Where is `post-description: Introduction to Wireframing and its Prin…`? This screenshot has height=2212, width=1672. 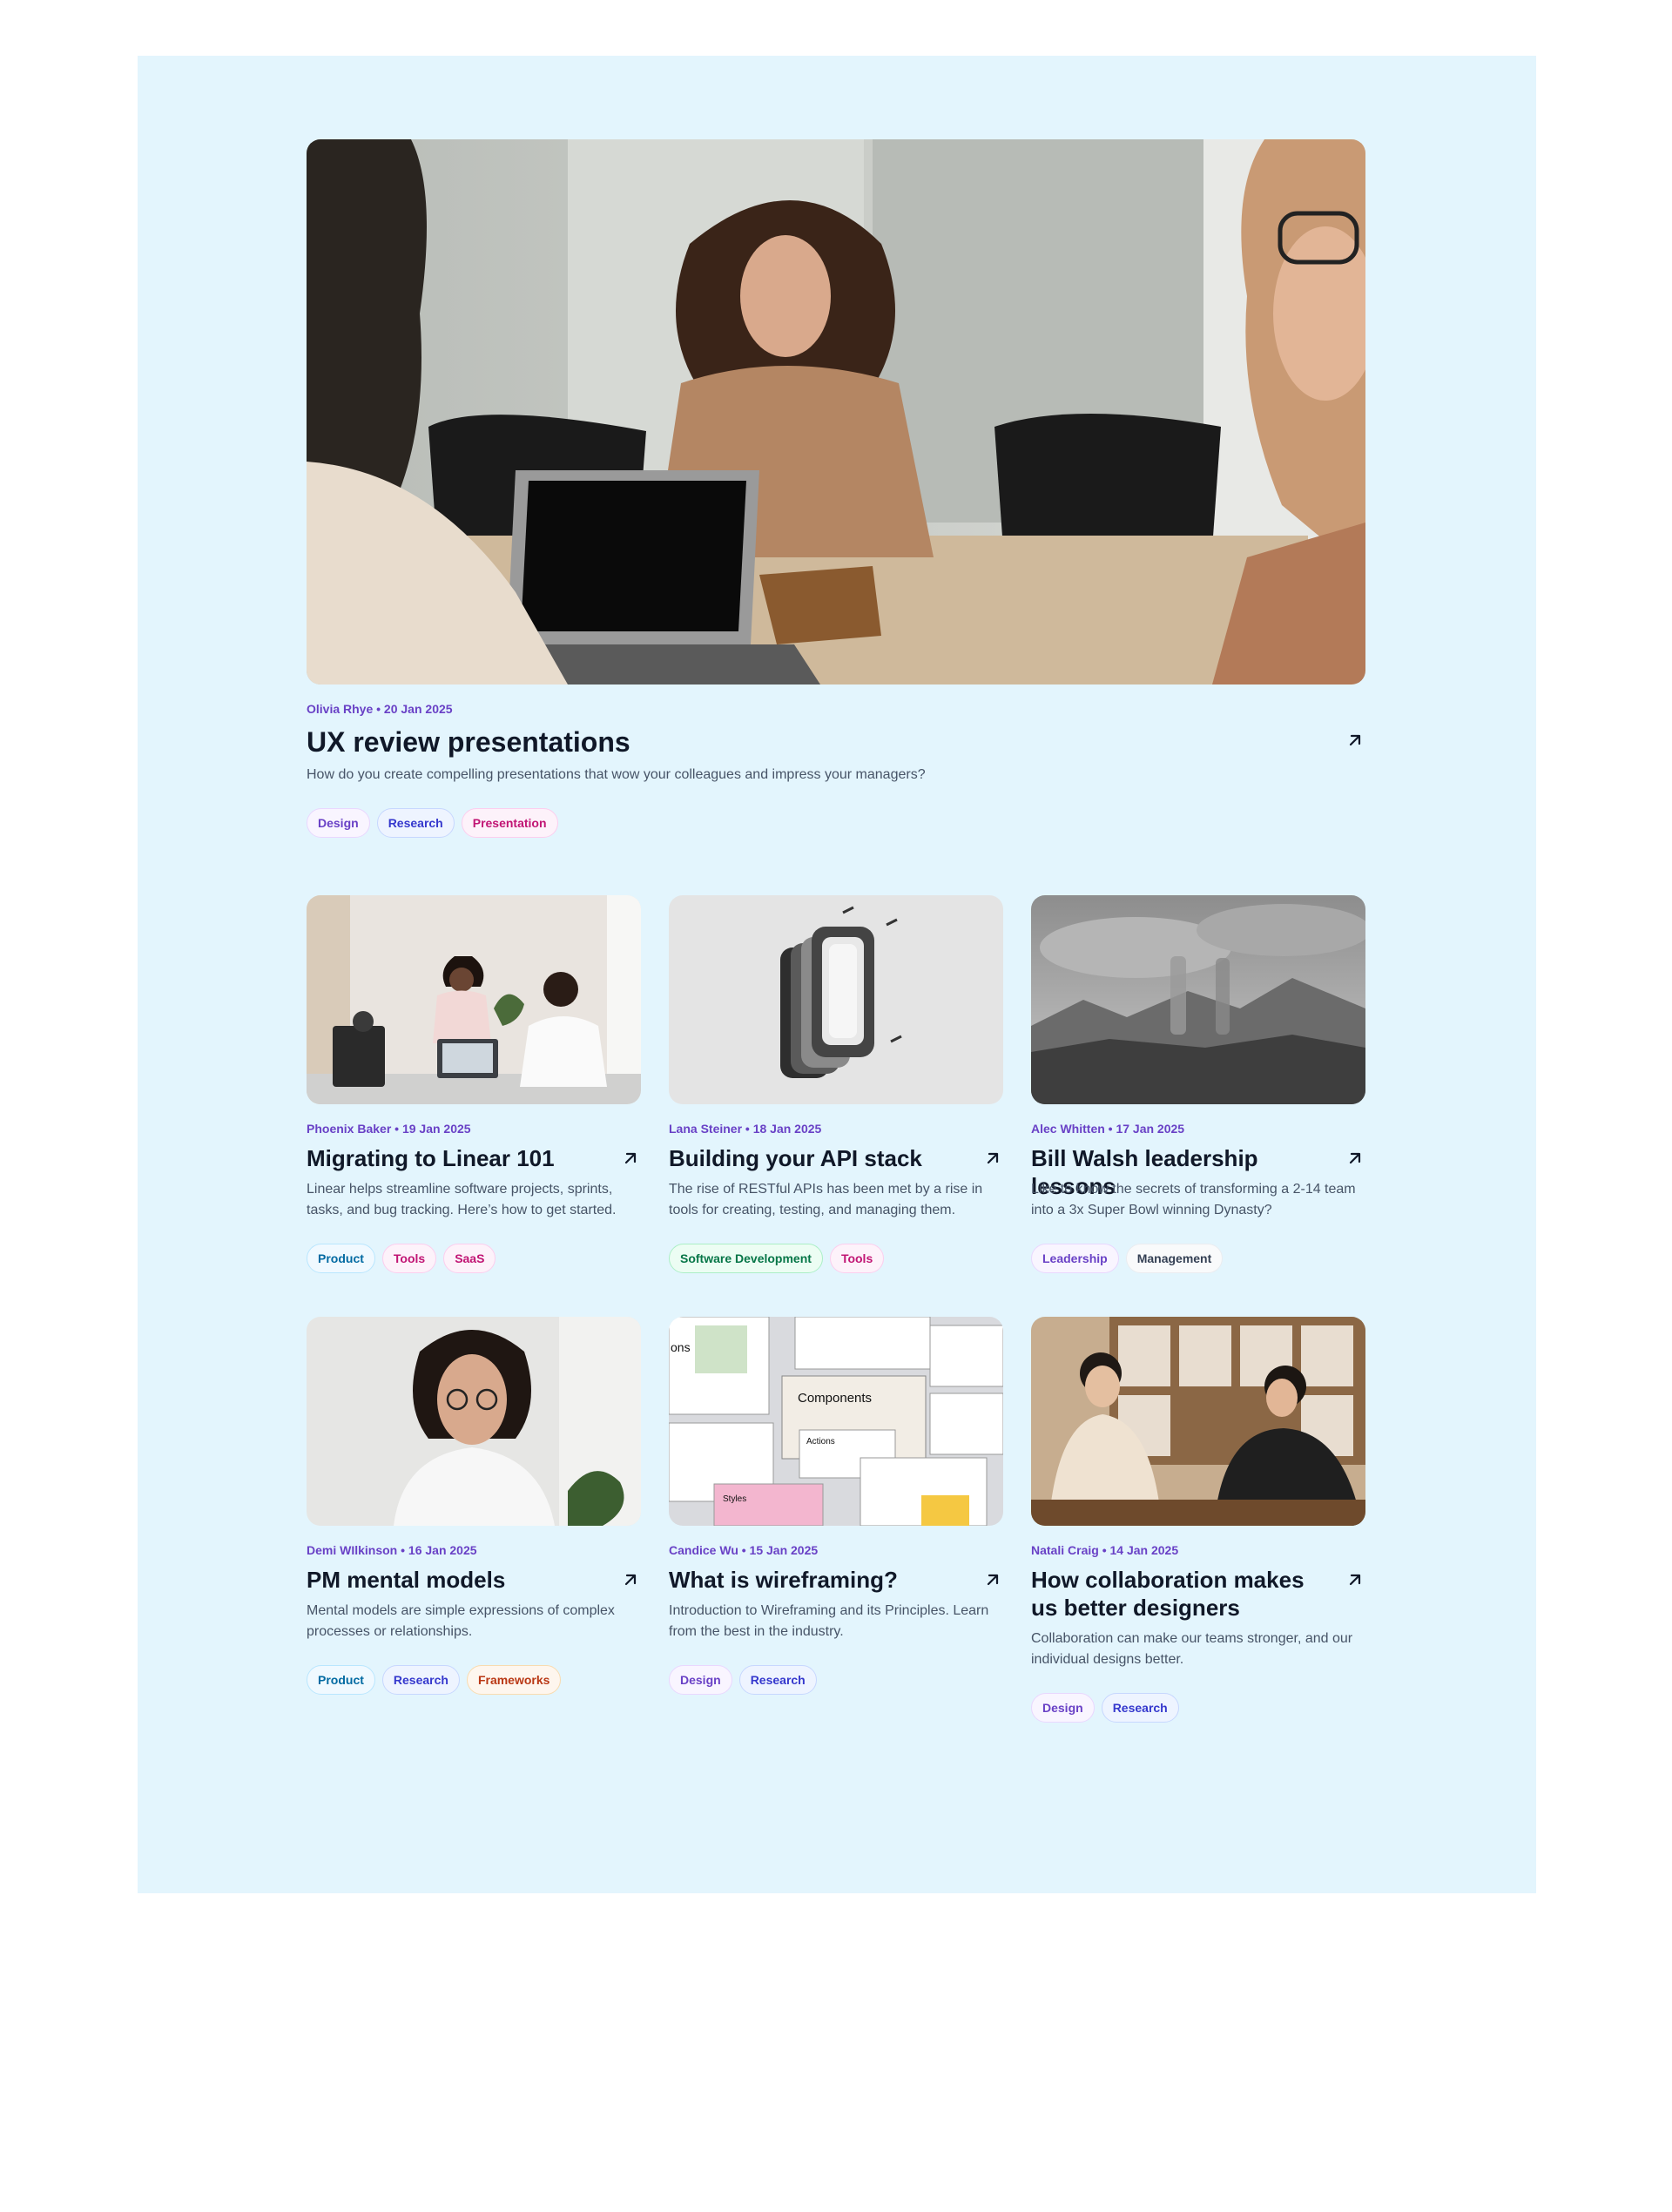 post-description: Introduction to Wireframing and its Prin… is located at coordinates (829, 1621).